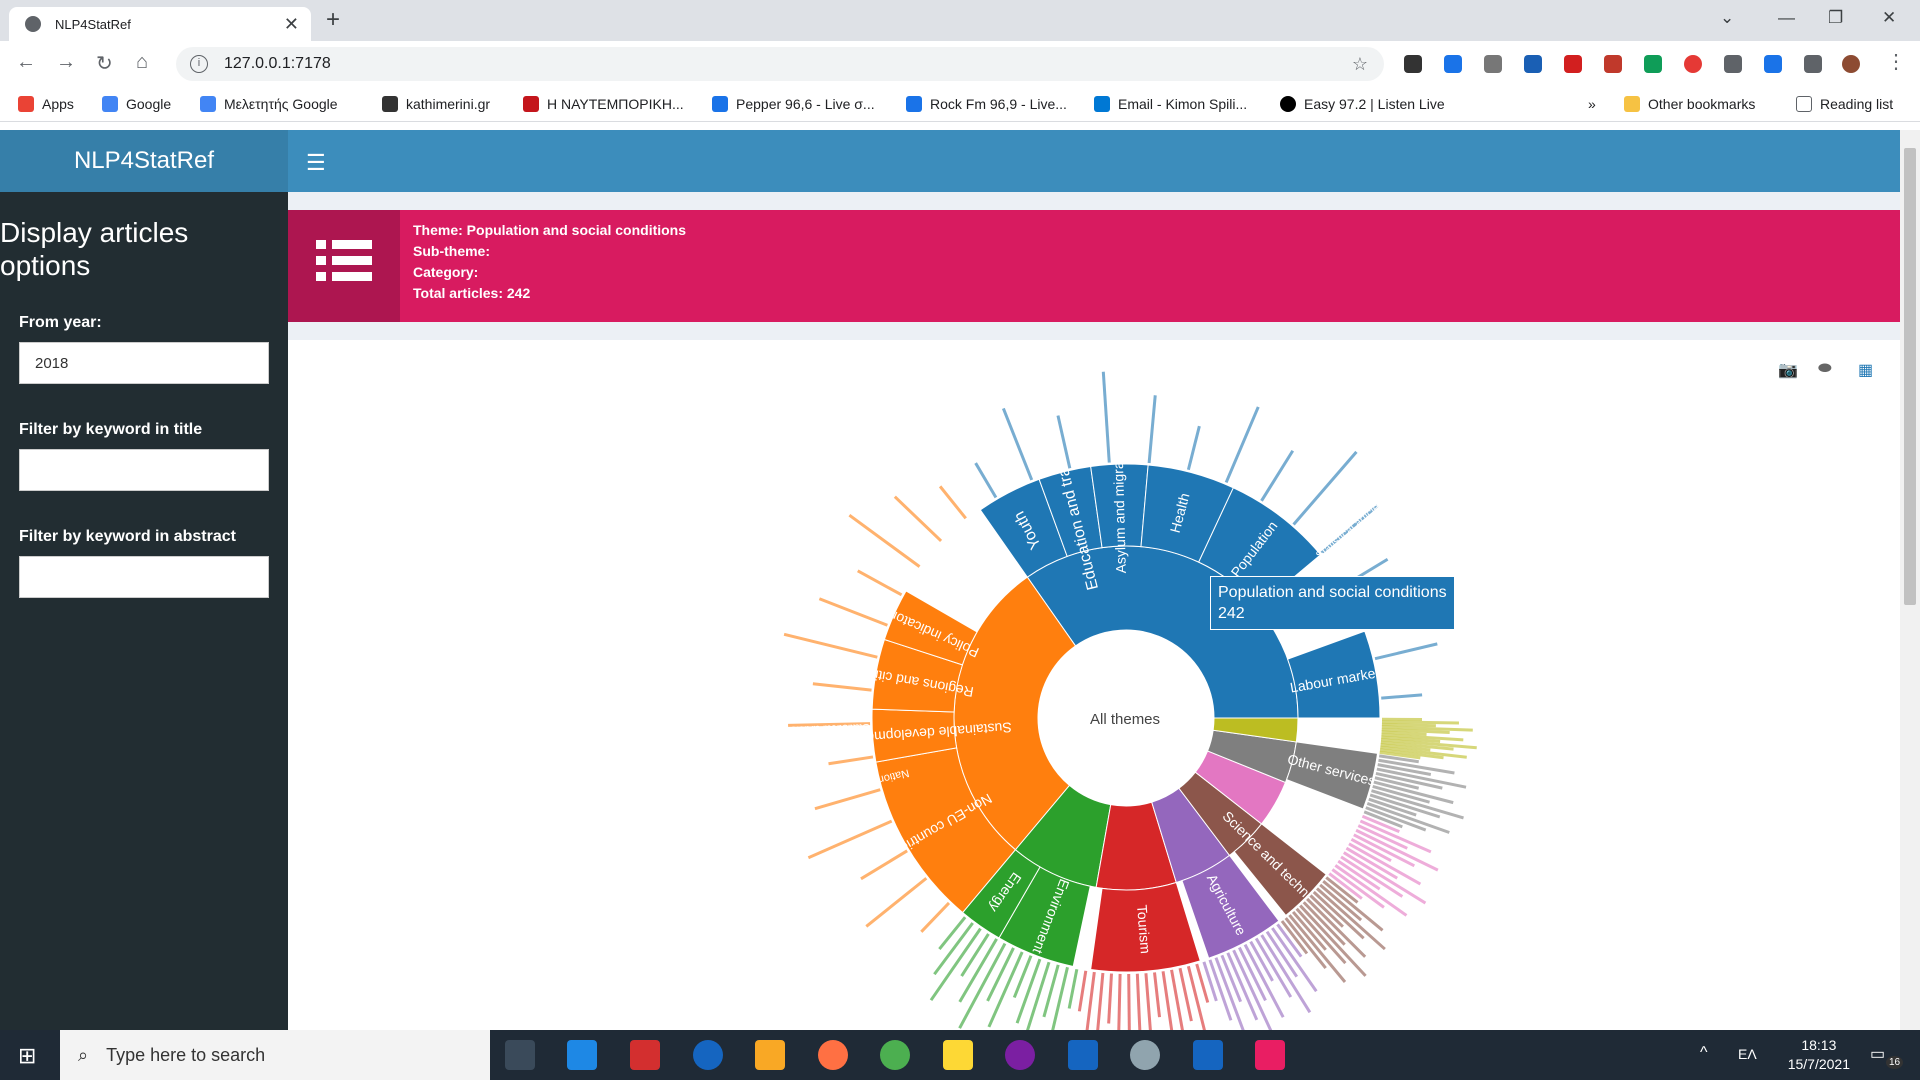 Image resolution: width=1920 pixels, height=1080 pixels. I want to click on chevron-up-icon: ^, so click(1704, 1053).